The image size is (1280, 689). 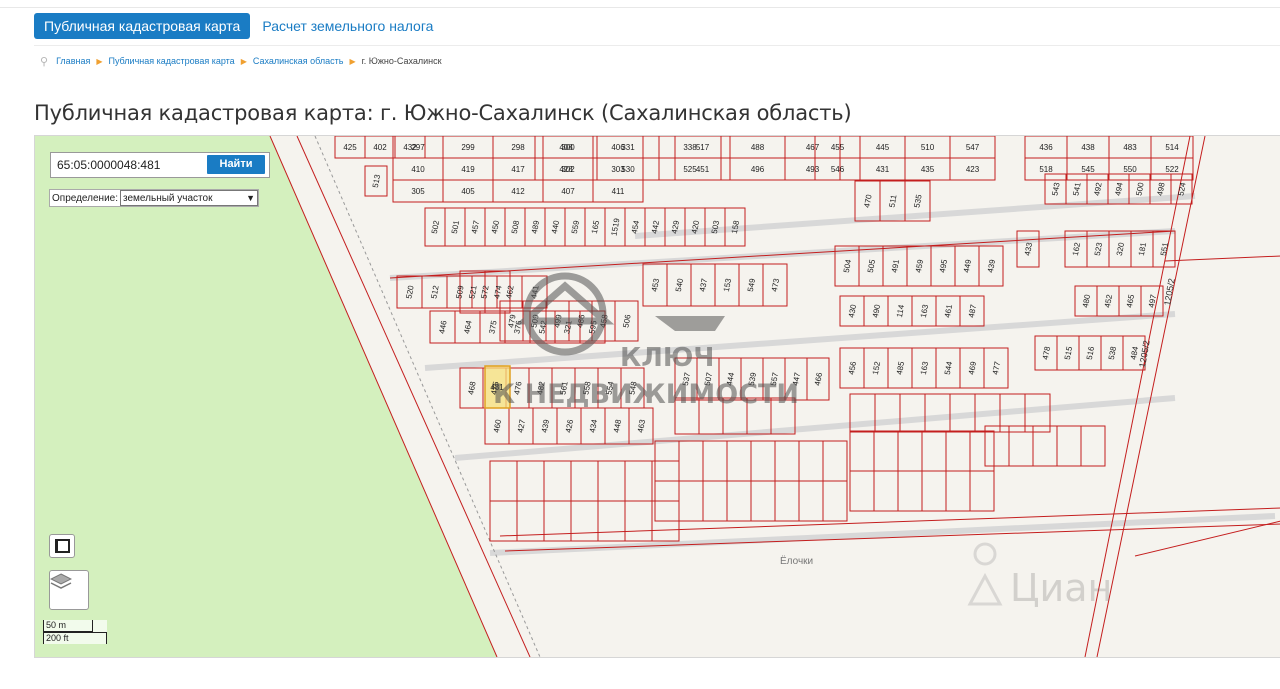 What do you see at coordinates (1172, 147) in the screenshot?
I see `parcel-label: 514` at bounding box center [1172, 147].